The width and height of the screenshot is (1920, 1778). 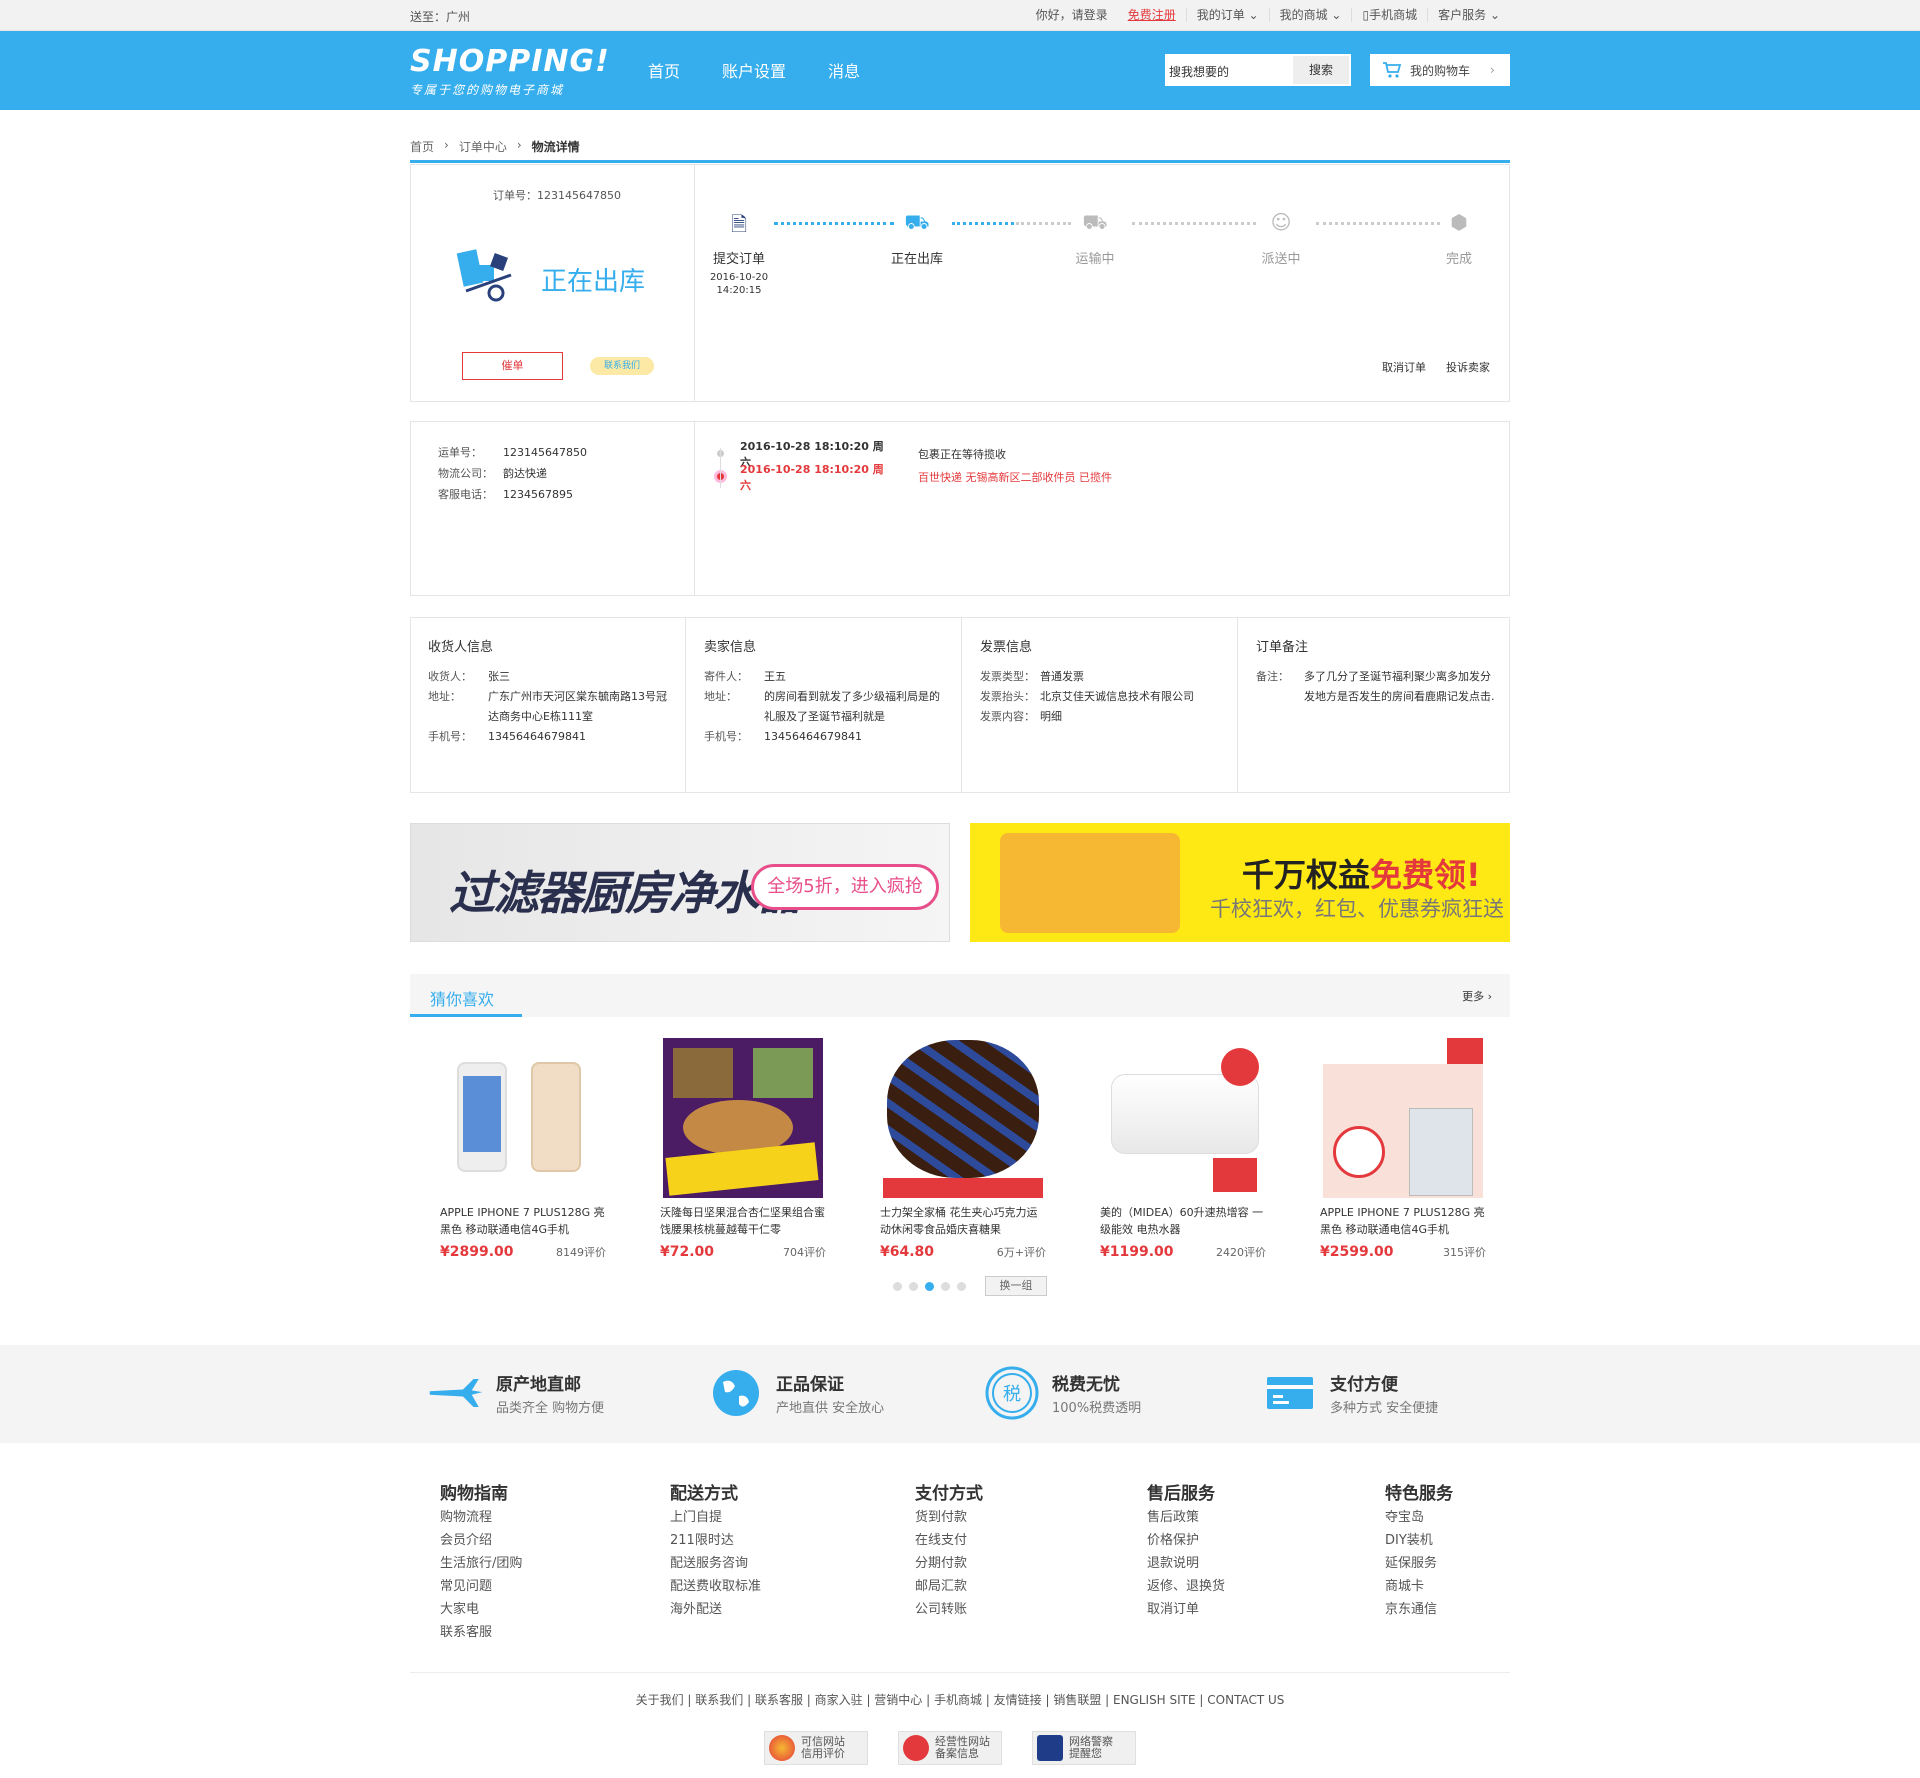 What do you see at coordinates (963, 1149) in the screenshot?
I see `product-card: 士力架全家桶 花生夹心巧克力运动休闲零食品婚庆喜糖果 ¥64.80 6万+评价` at bounding box center [963, 1149].